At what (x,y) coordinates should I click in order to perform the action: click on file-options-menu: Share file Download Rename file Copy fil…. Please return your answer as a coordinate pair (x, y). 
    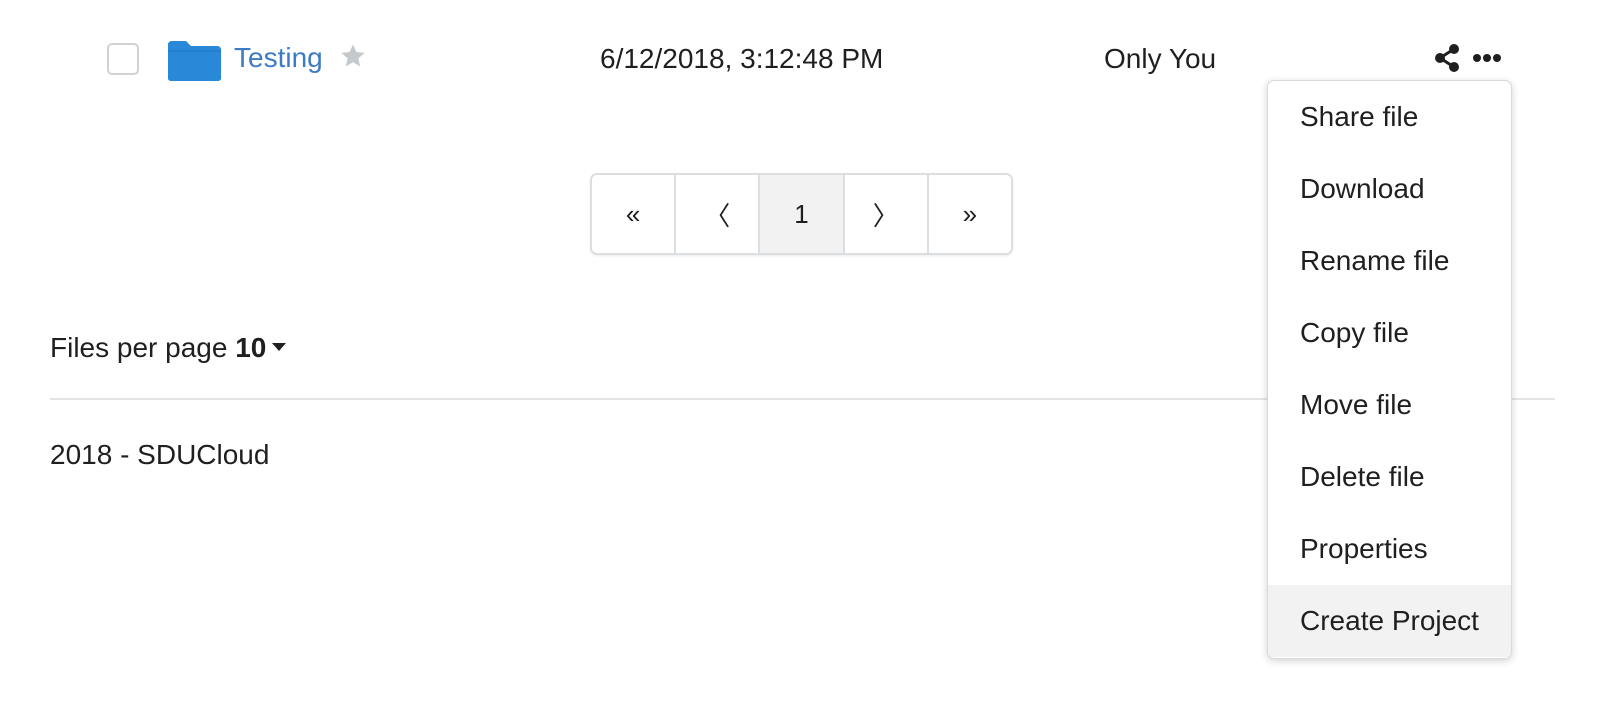
    Looking at the image, I should click on (1389, 369).